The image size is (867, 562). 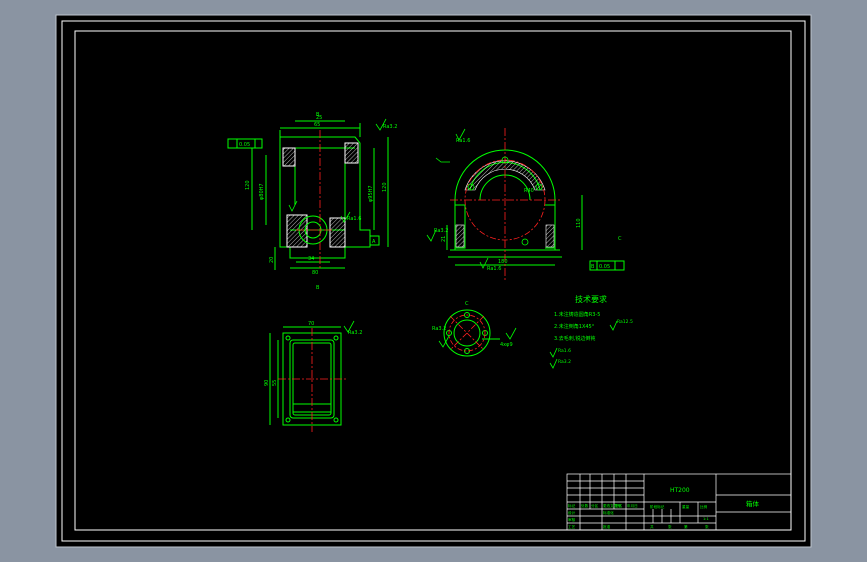 I want to click on front-bottom-width-dim: 80, so click(x=315, y=273).